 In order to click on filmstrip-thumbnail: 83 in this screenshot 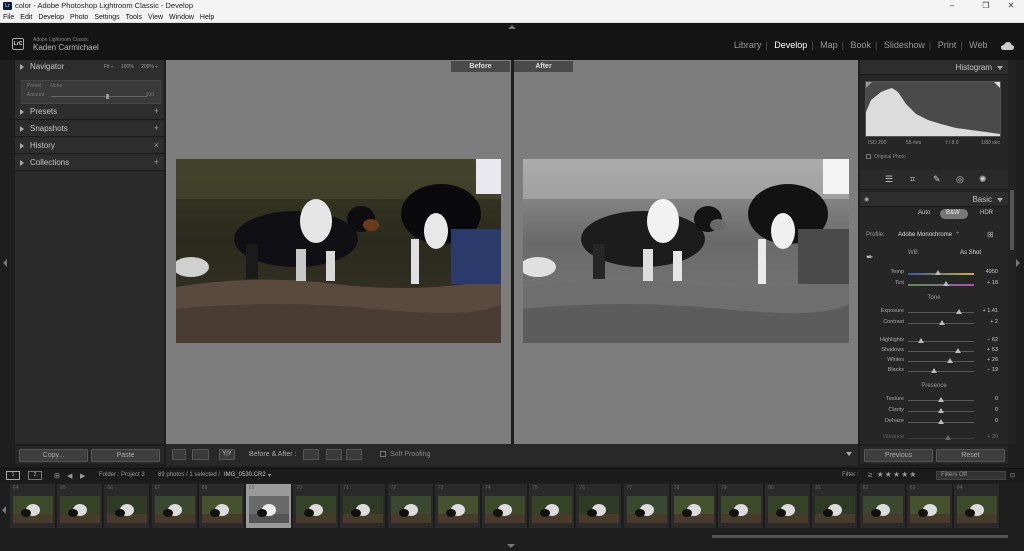, I will do `click(929, 506)`.